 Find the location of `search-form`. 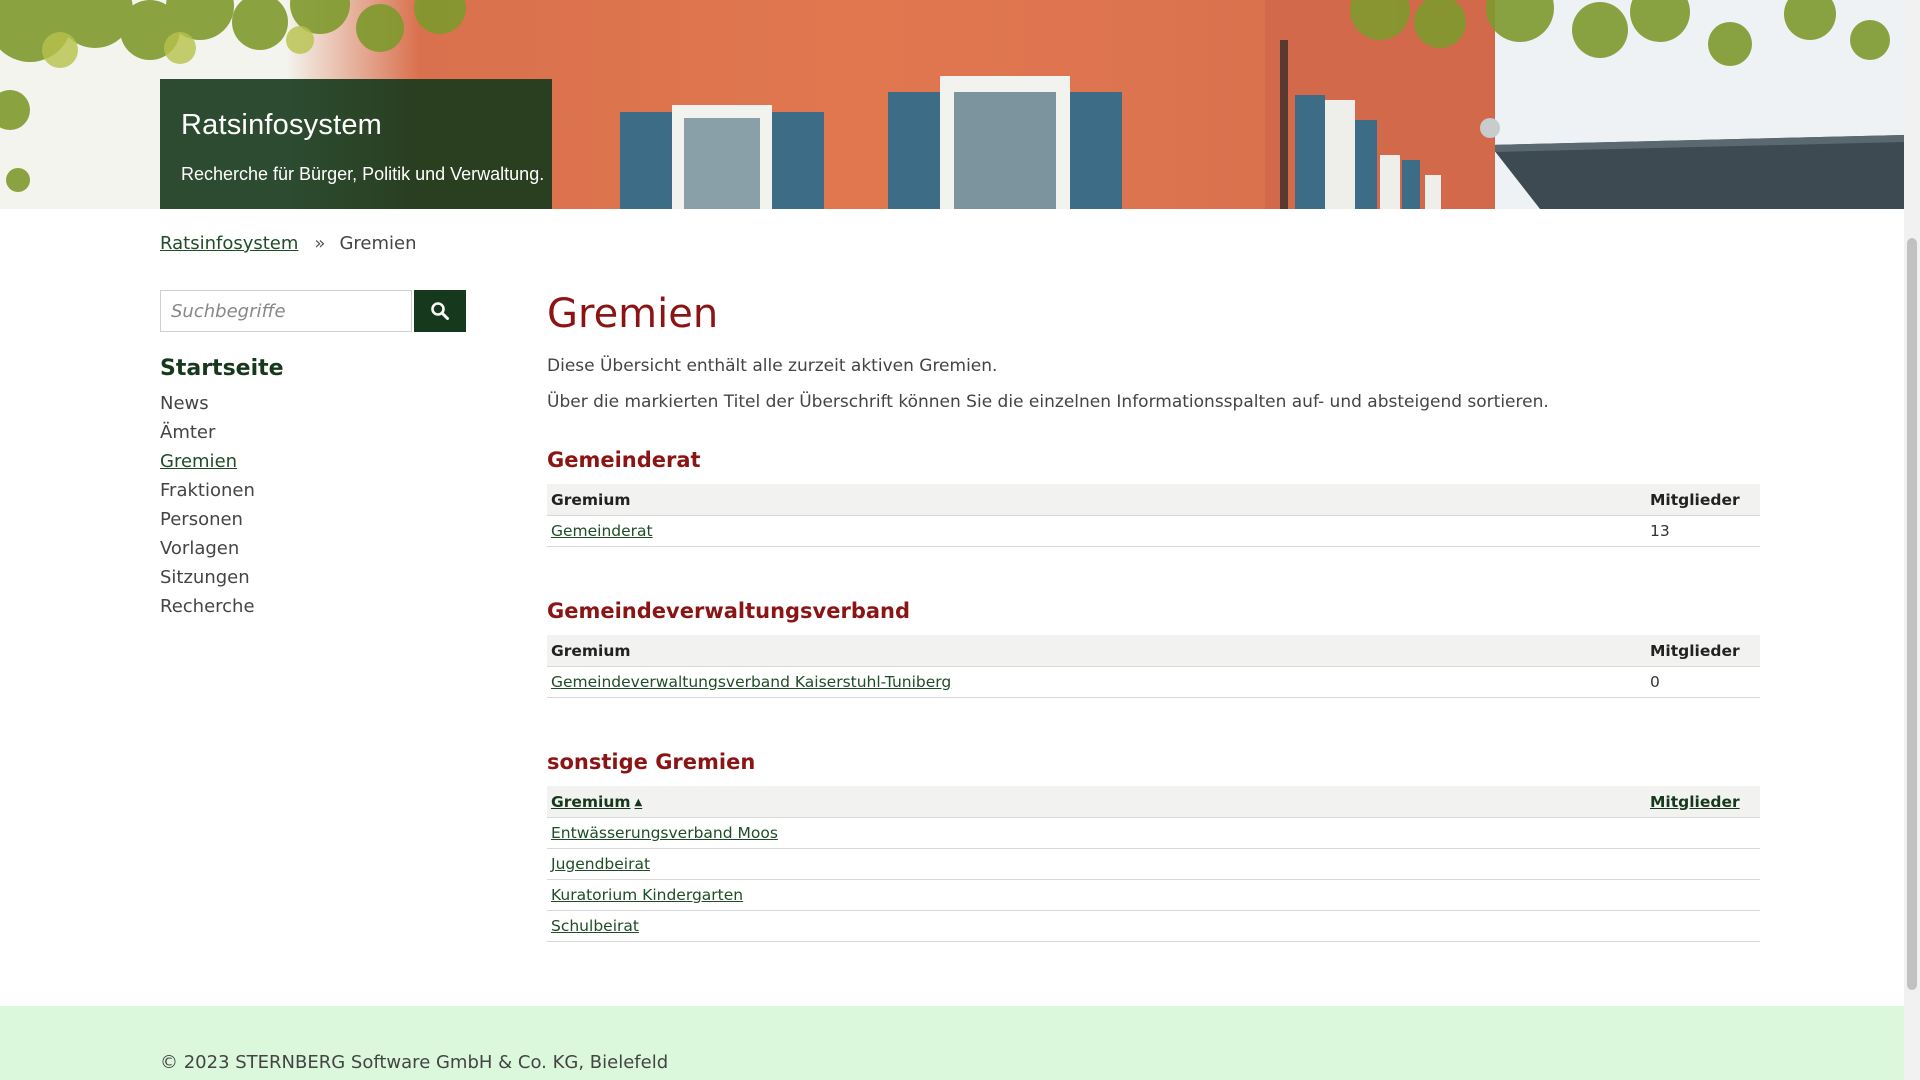

search-form is located at coordinates (313, 311).